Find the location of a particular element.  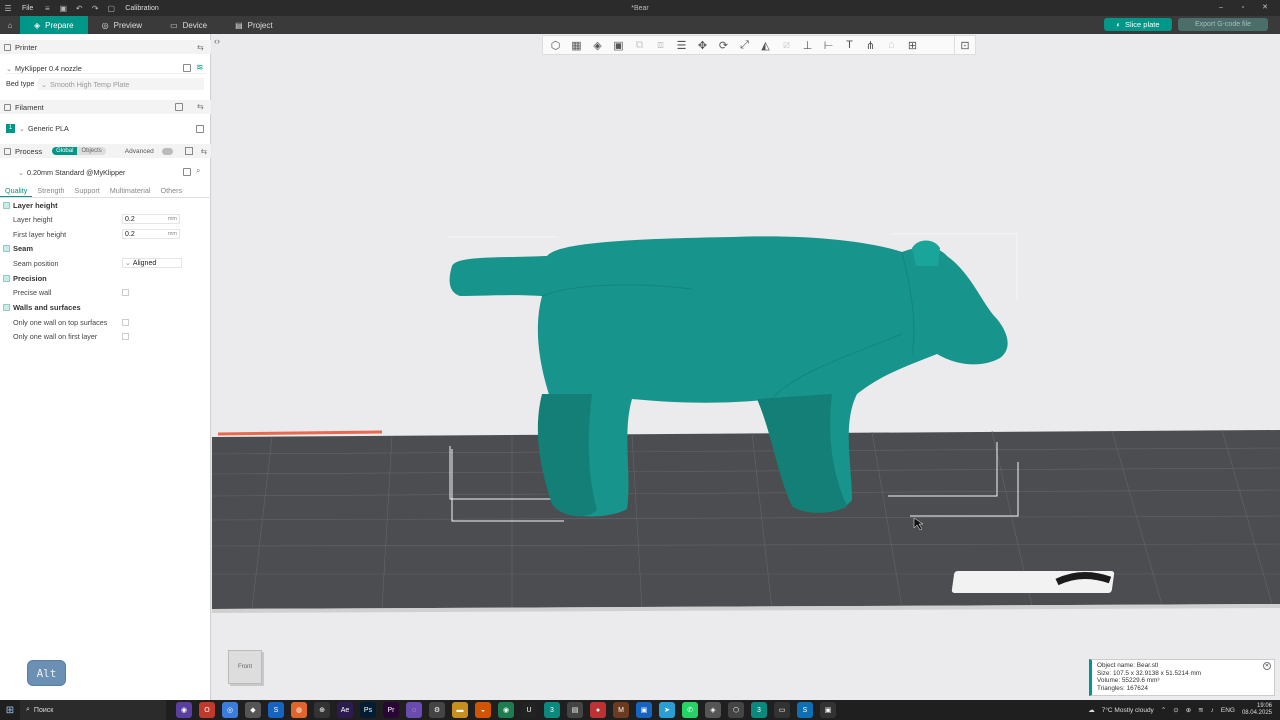

objects-option: Objects is located at coordinates (91, 151).